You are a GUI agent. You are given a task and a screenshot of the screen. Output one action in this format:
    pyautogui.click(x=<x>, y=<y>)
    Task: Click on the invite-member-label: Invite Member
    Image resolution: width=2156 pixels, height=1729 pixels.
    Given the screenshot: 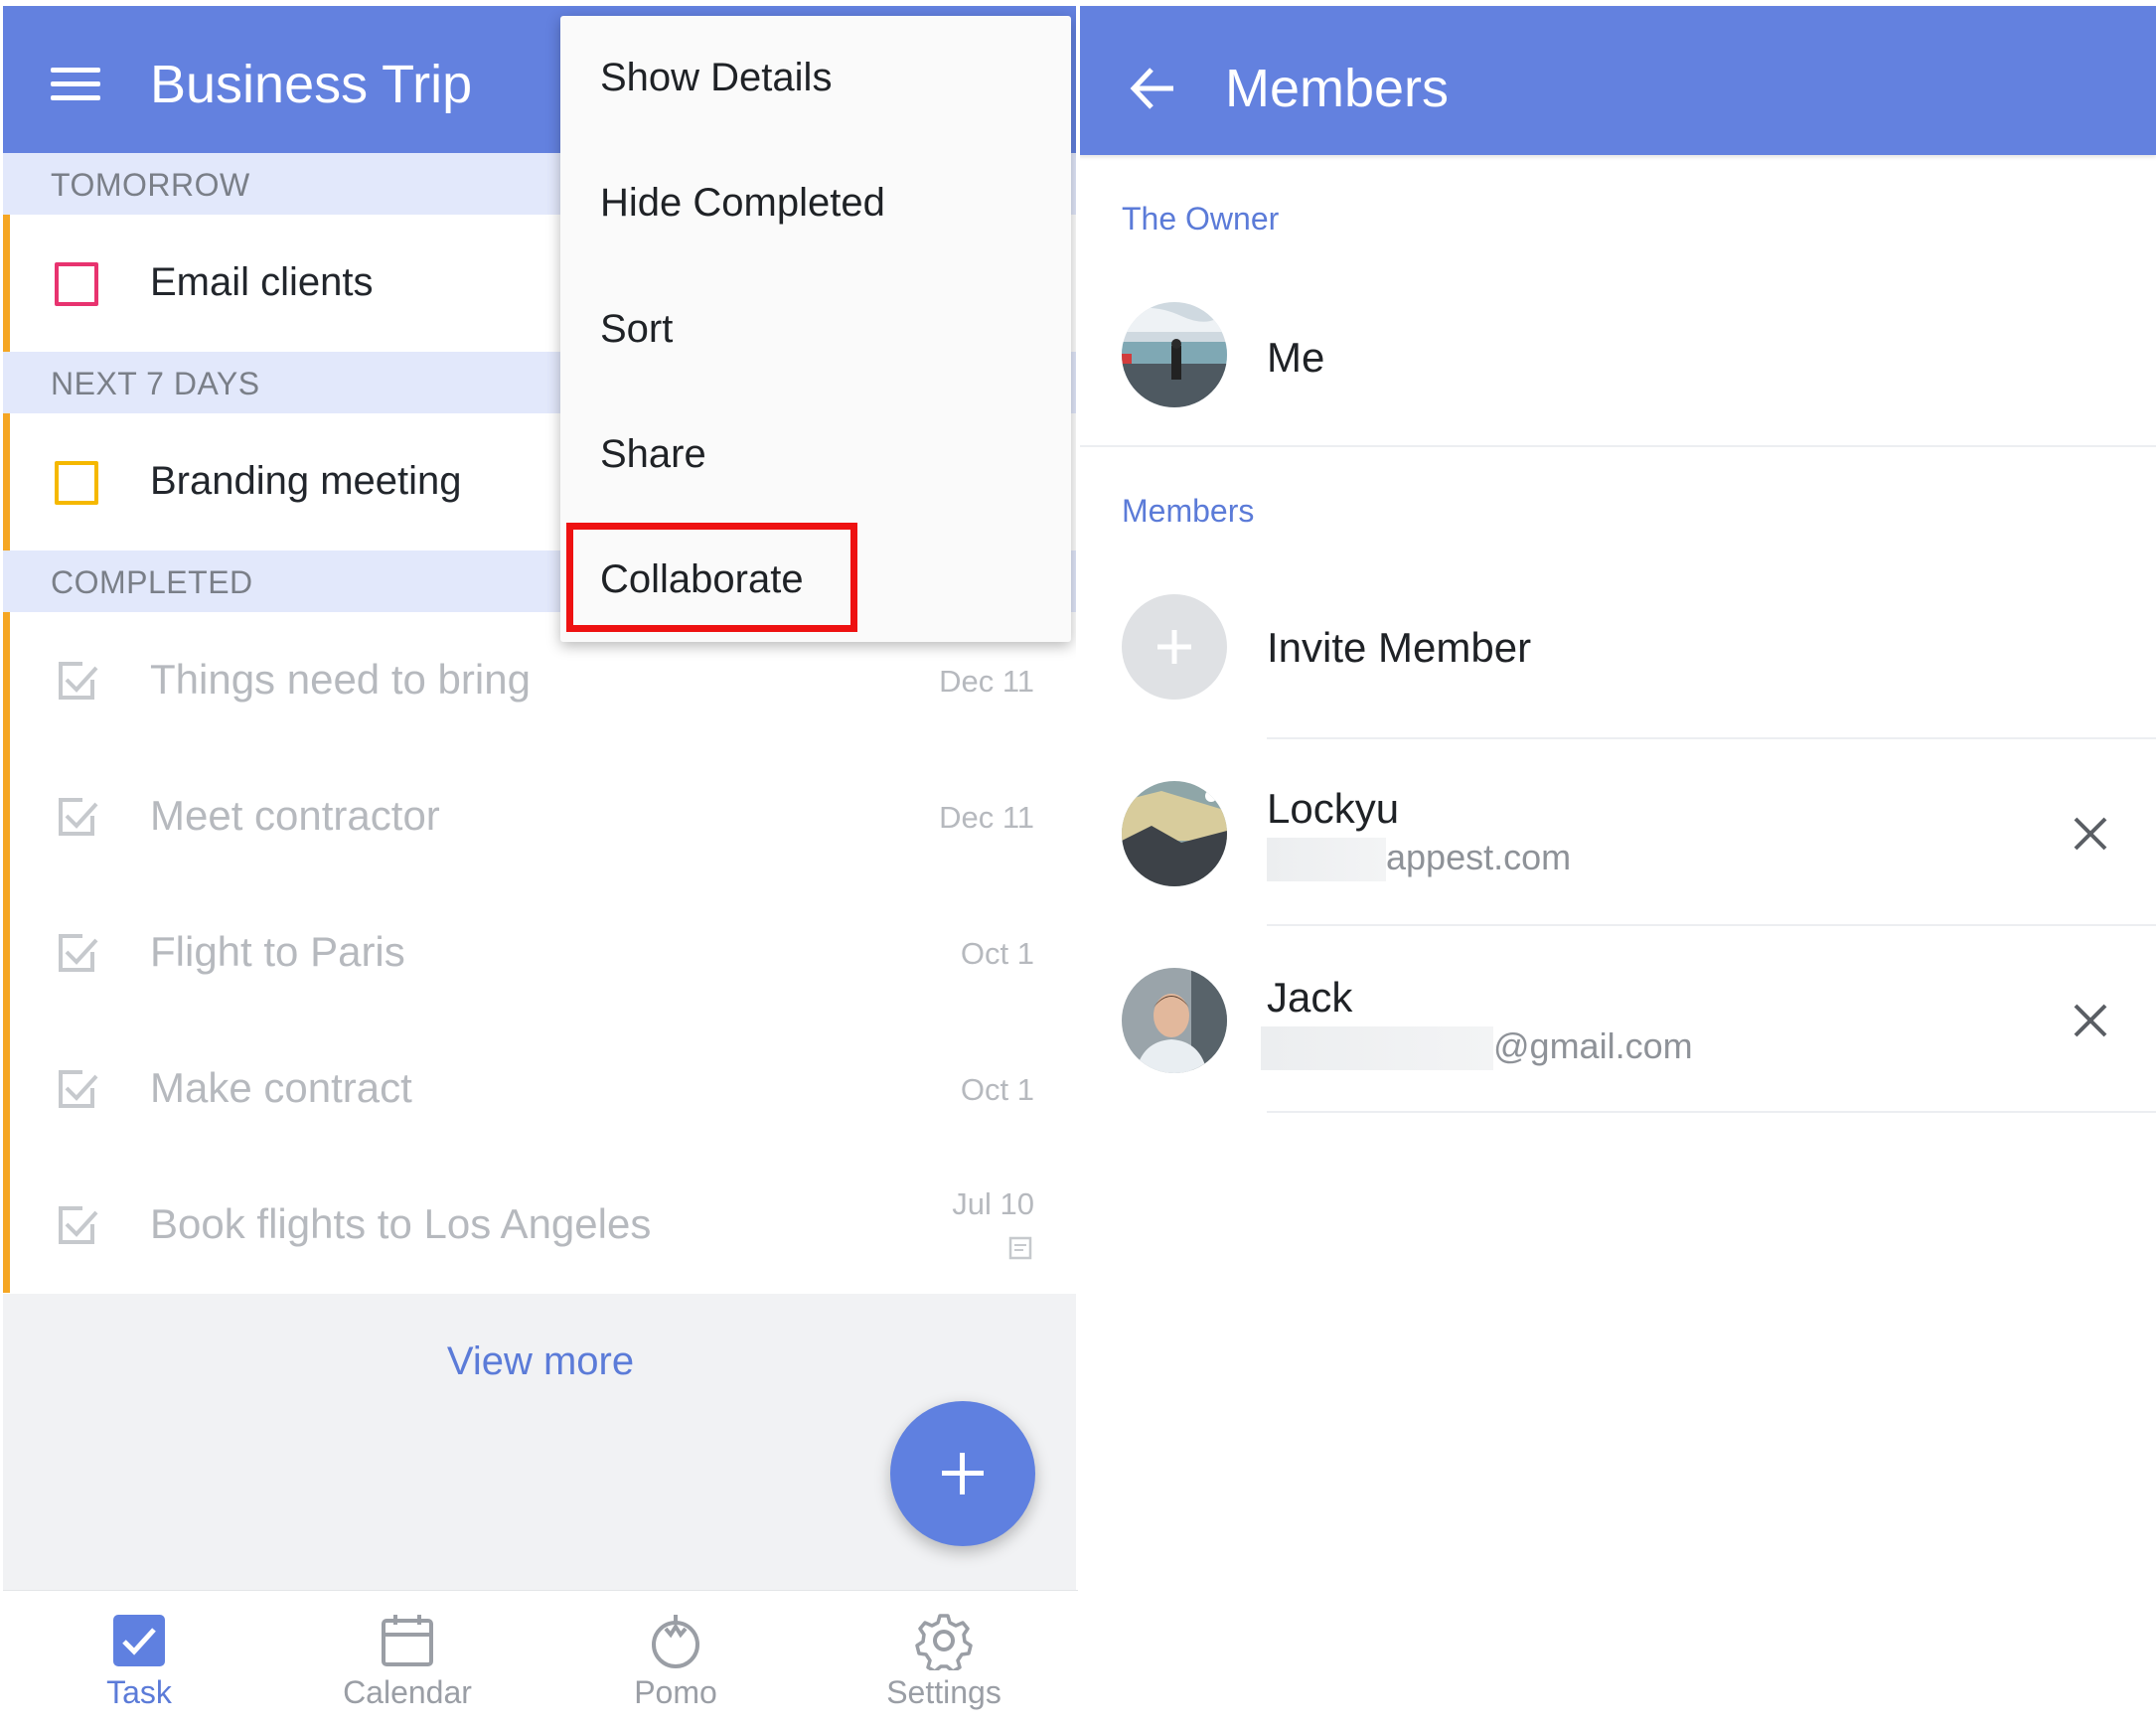 What is the action you would take?
    pyautogui.click(x=1399, y=648)
    